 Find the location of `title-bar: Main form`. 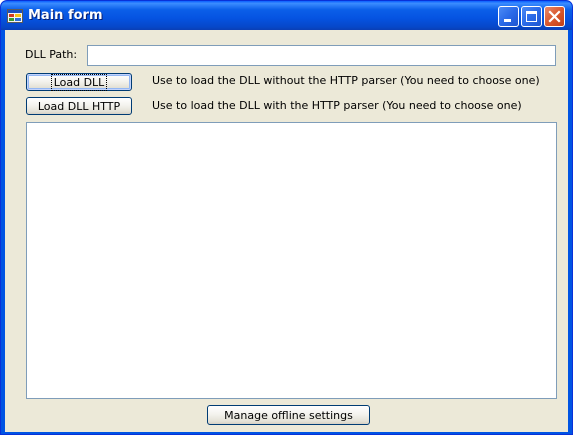

title-bar: Main form is located at coordinates (286, 15).